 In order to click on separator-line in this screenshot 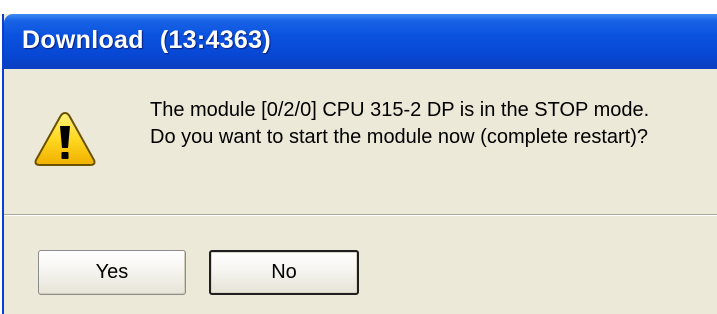, I will do `click(360, 215)`.